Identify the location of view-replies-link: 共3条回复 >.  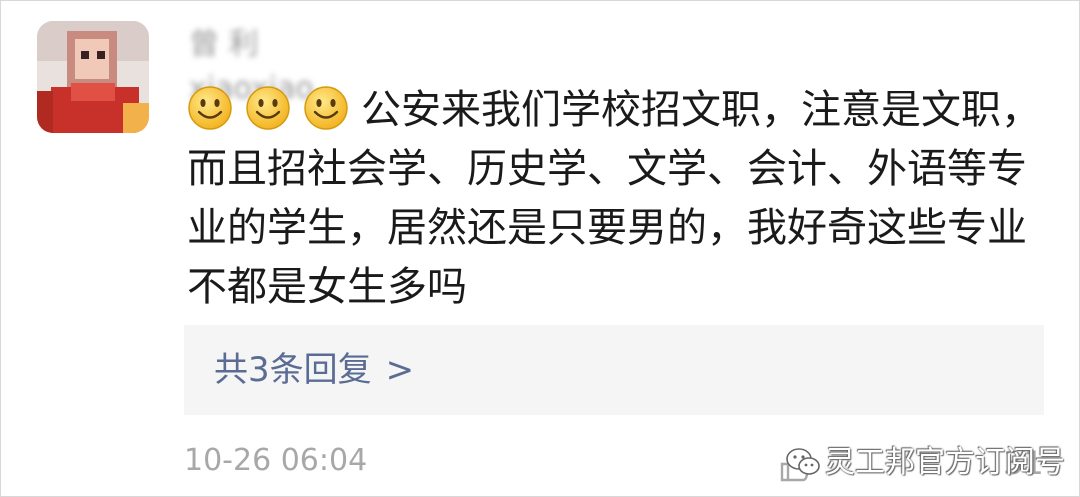
(314, 370).